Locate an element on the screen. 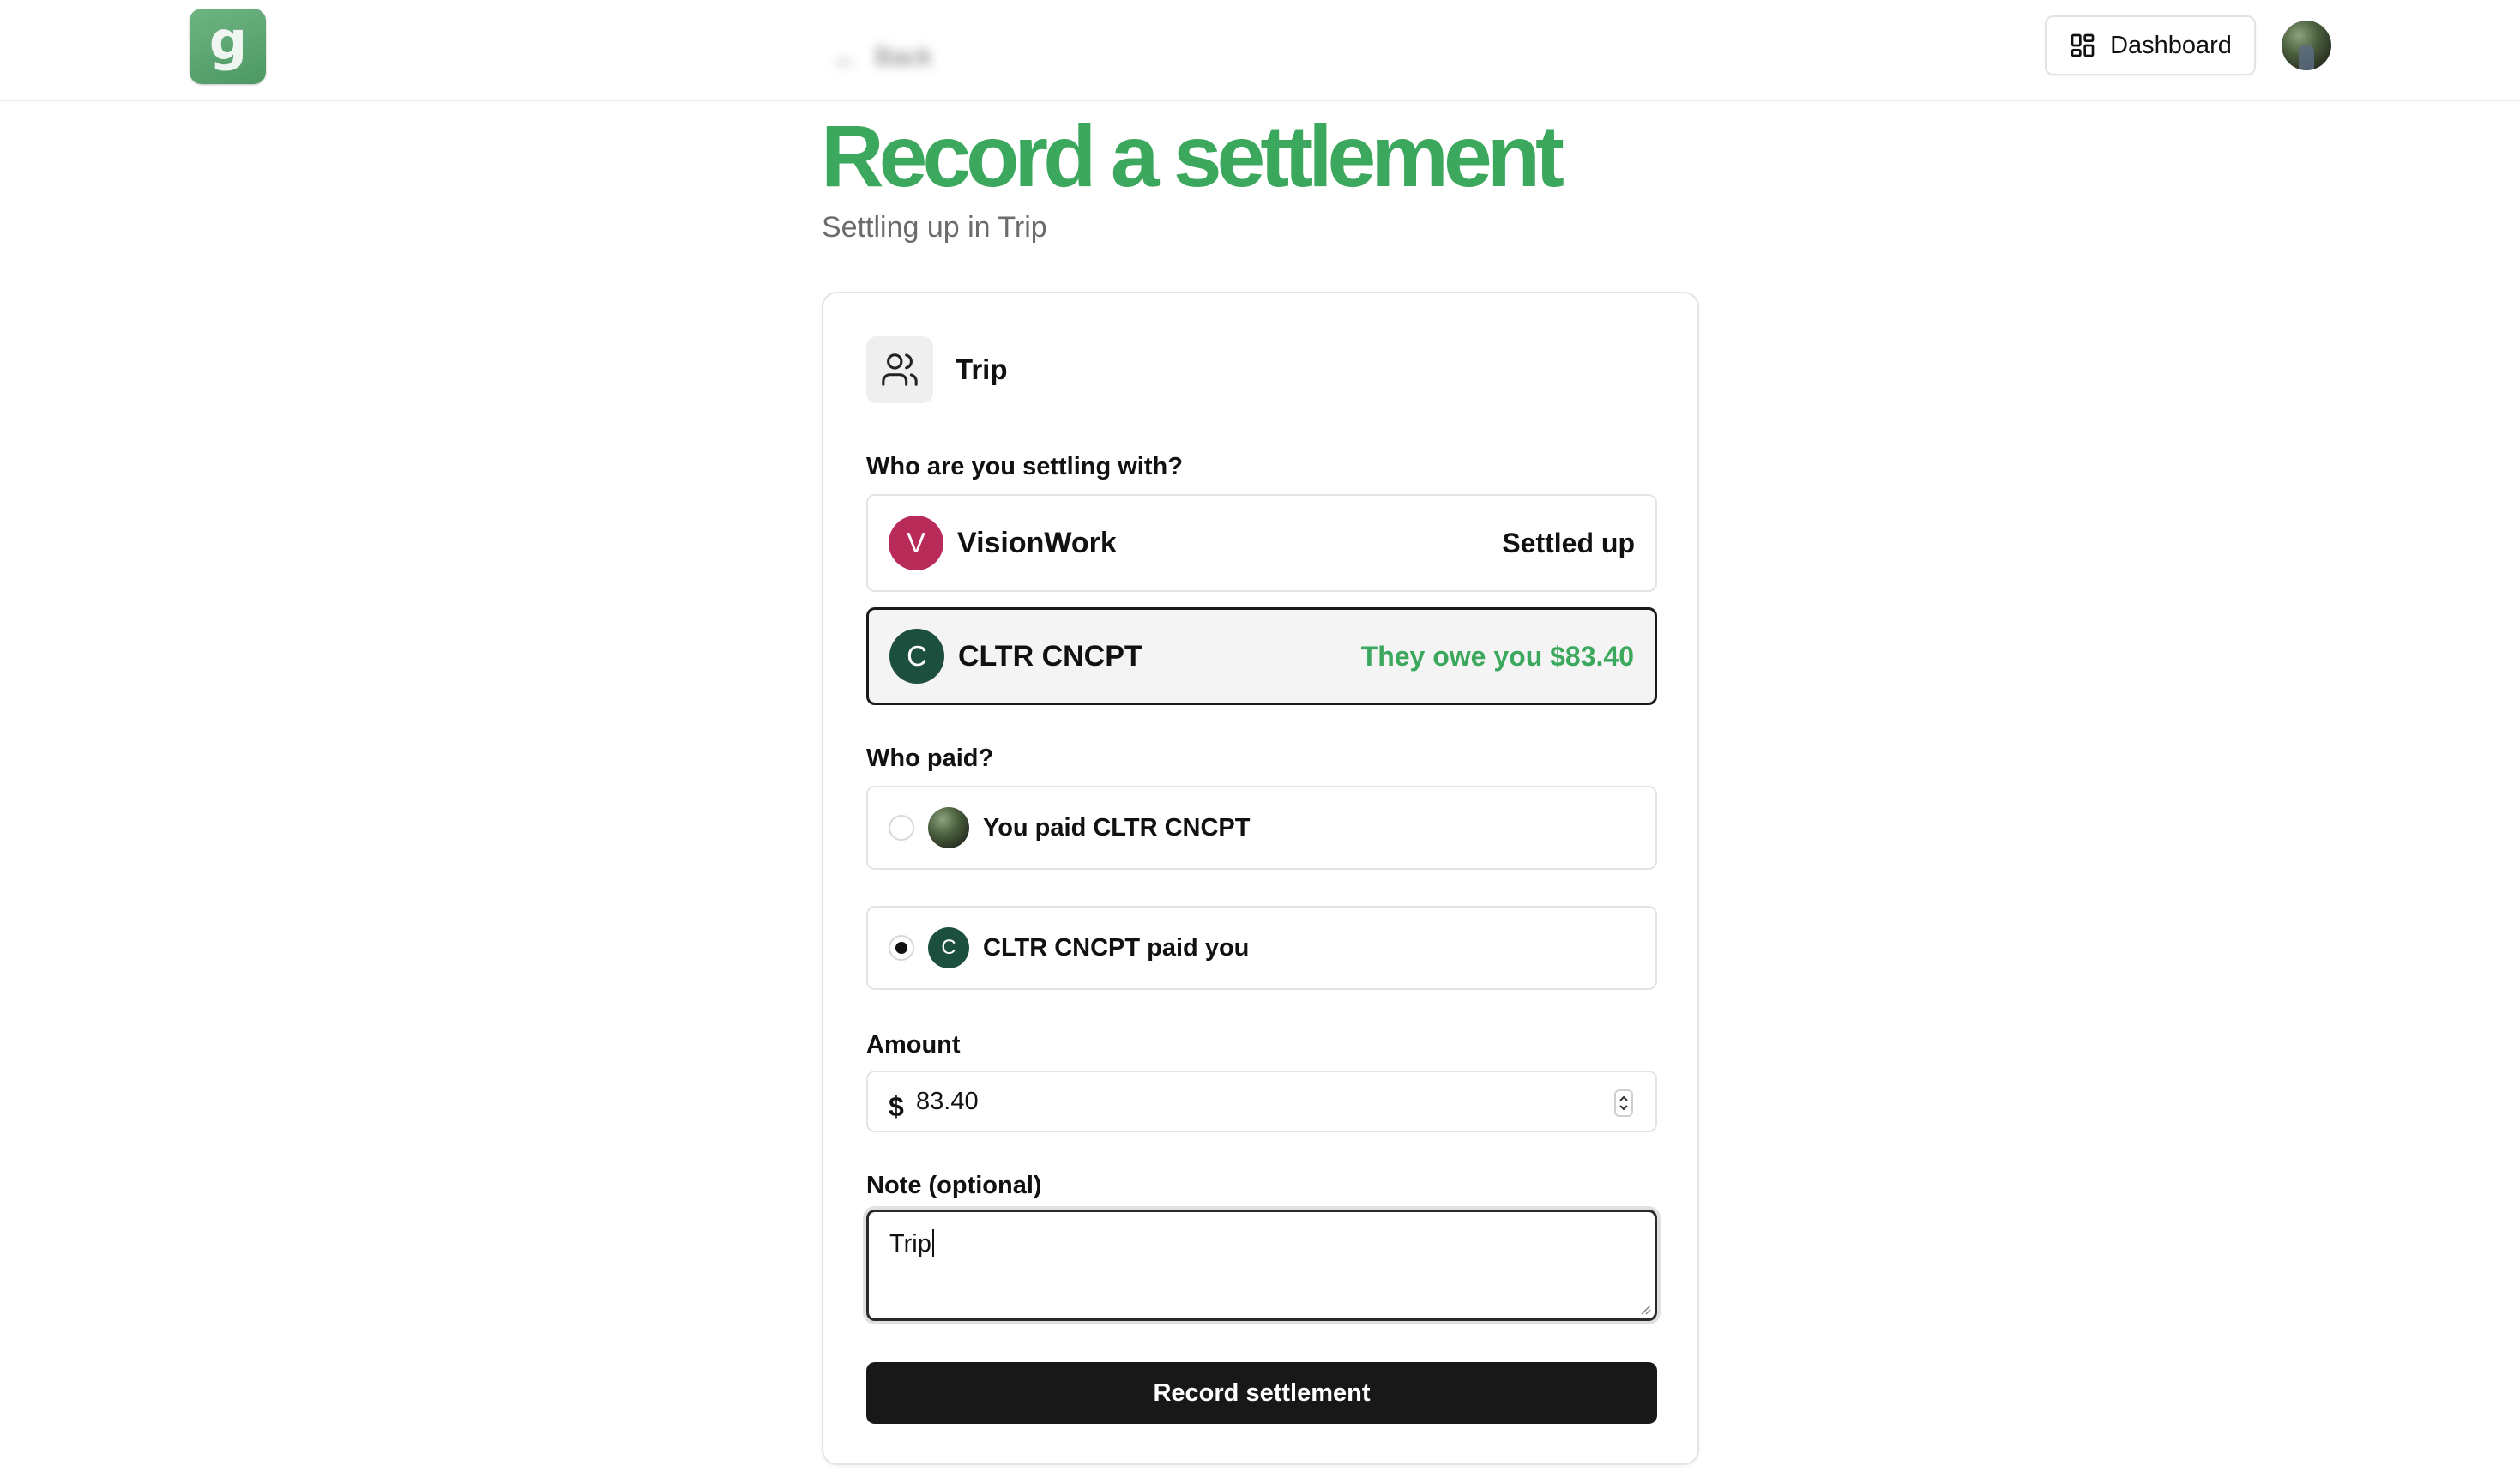 The height and width of the screenshot is (1478, 2520). amount-label: Amount is located at coordinates (913, 1045).